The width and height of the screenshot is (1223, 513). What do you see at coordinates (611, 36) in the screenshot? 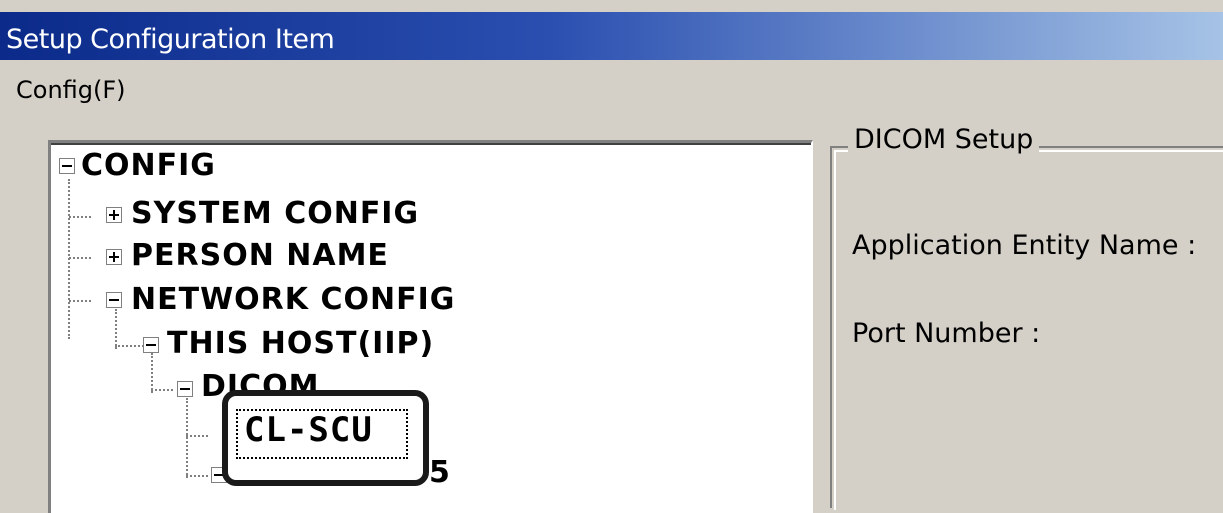
I see `title-bar: Setup Configuration Item` at bounding box center [611, 36].